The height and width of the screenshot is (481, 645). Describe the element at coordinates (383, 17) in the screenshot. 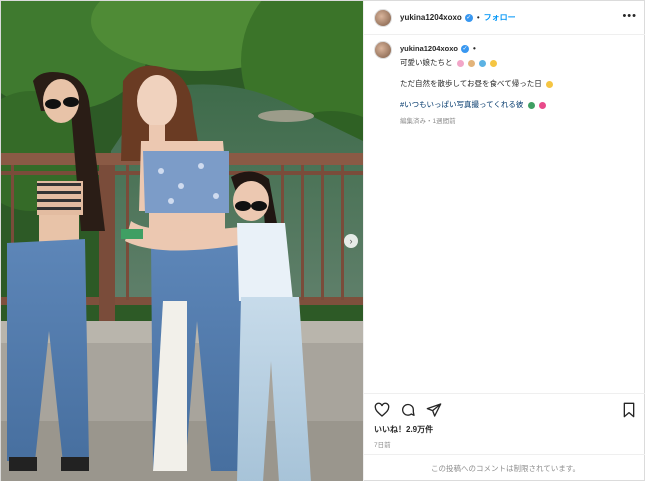

I see `avatar` at that location.